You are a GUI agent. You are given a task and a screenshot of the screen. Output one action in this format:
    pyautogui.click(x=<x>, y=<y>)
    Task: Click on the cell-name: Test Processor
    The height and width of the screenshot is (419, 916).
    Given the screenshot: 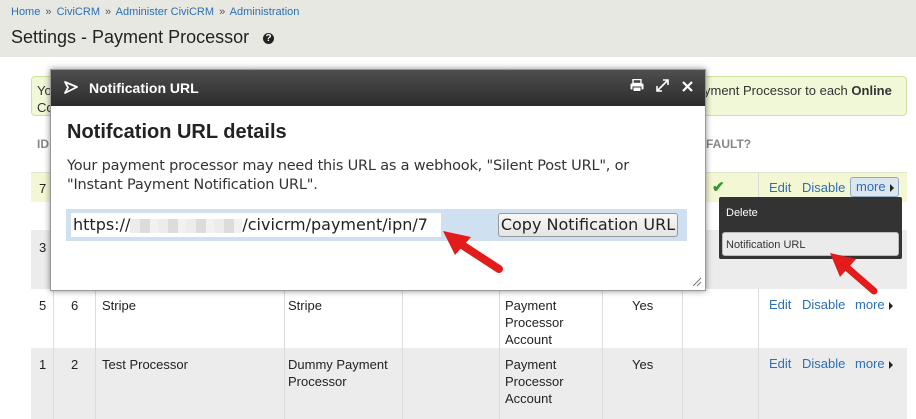 What is the action you would take?
    pyautogui.click(x=145, y=364)
    